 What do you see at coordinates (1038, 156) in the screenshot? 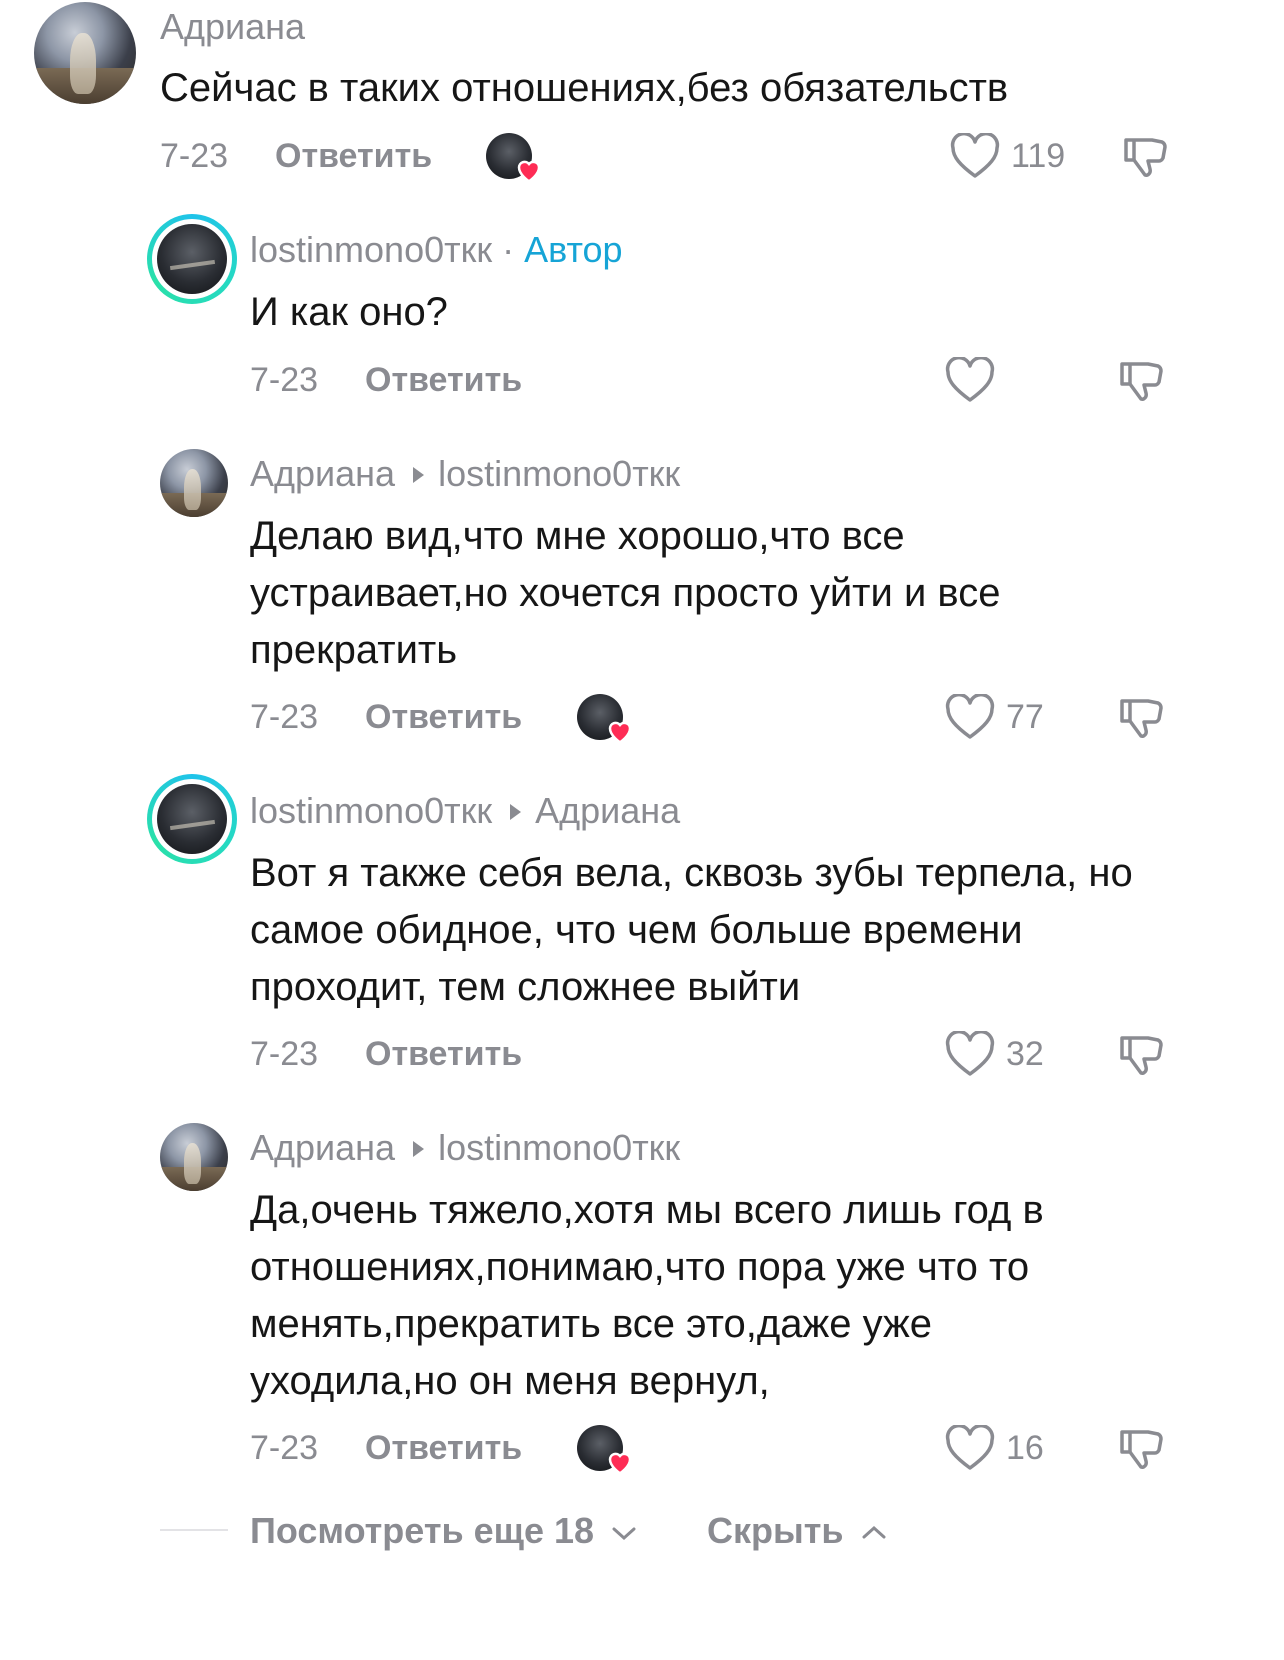
I see `like-count: 119` at bounding box center [1038, 156].